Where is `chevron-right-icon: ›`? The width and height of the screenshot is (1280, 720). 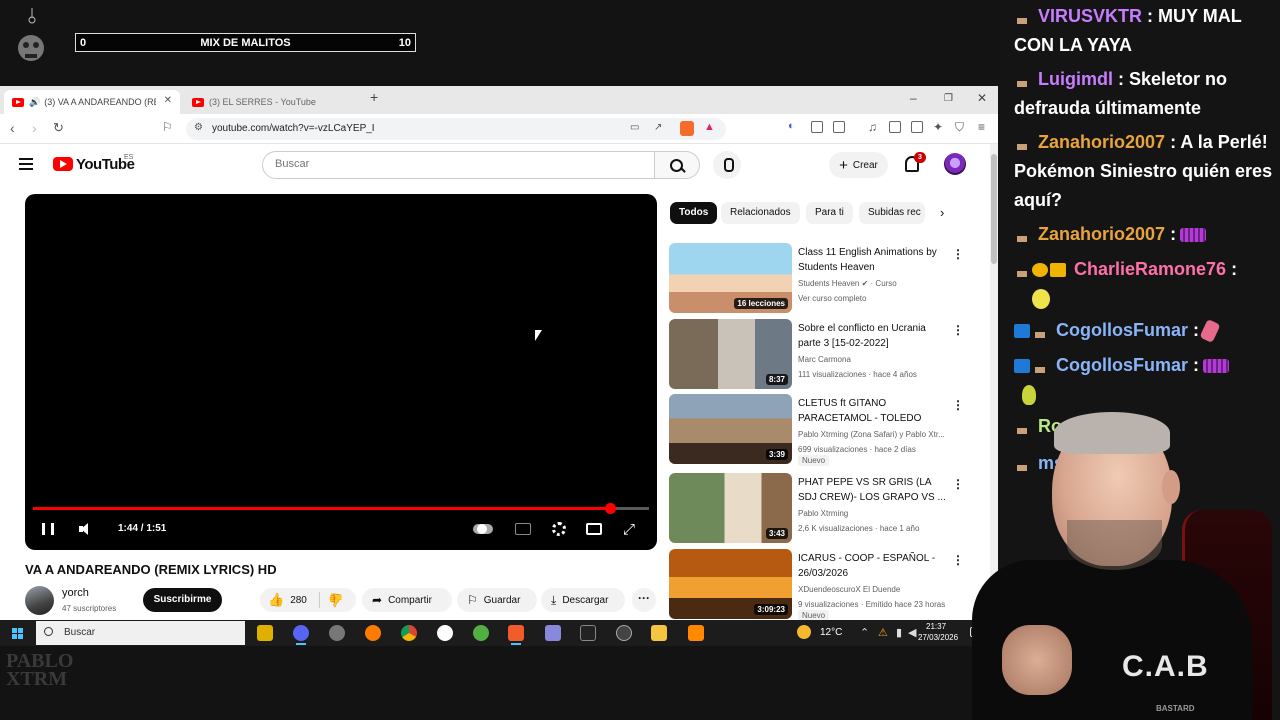 chevron-right-icon: › is located at coordinates (942, 212).